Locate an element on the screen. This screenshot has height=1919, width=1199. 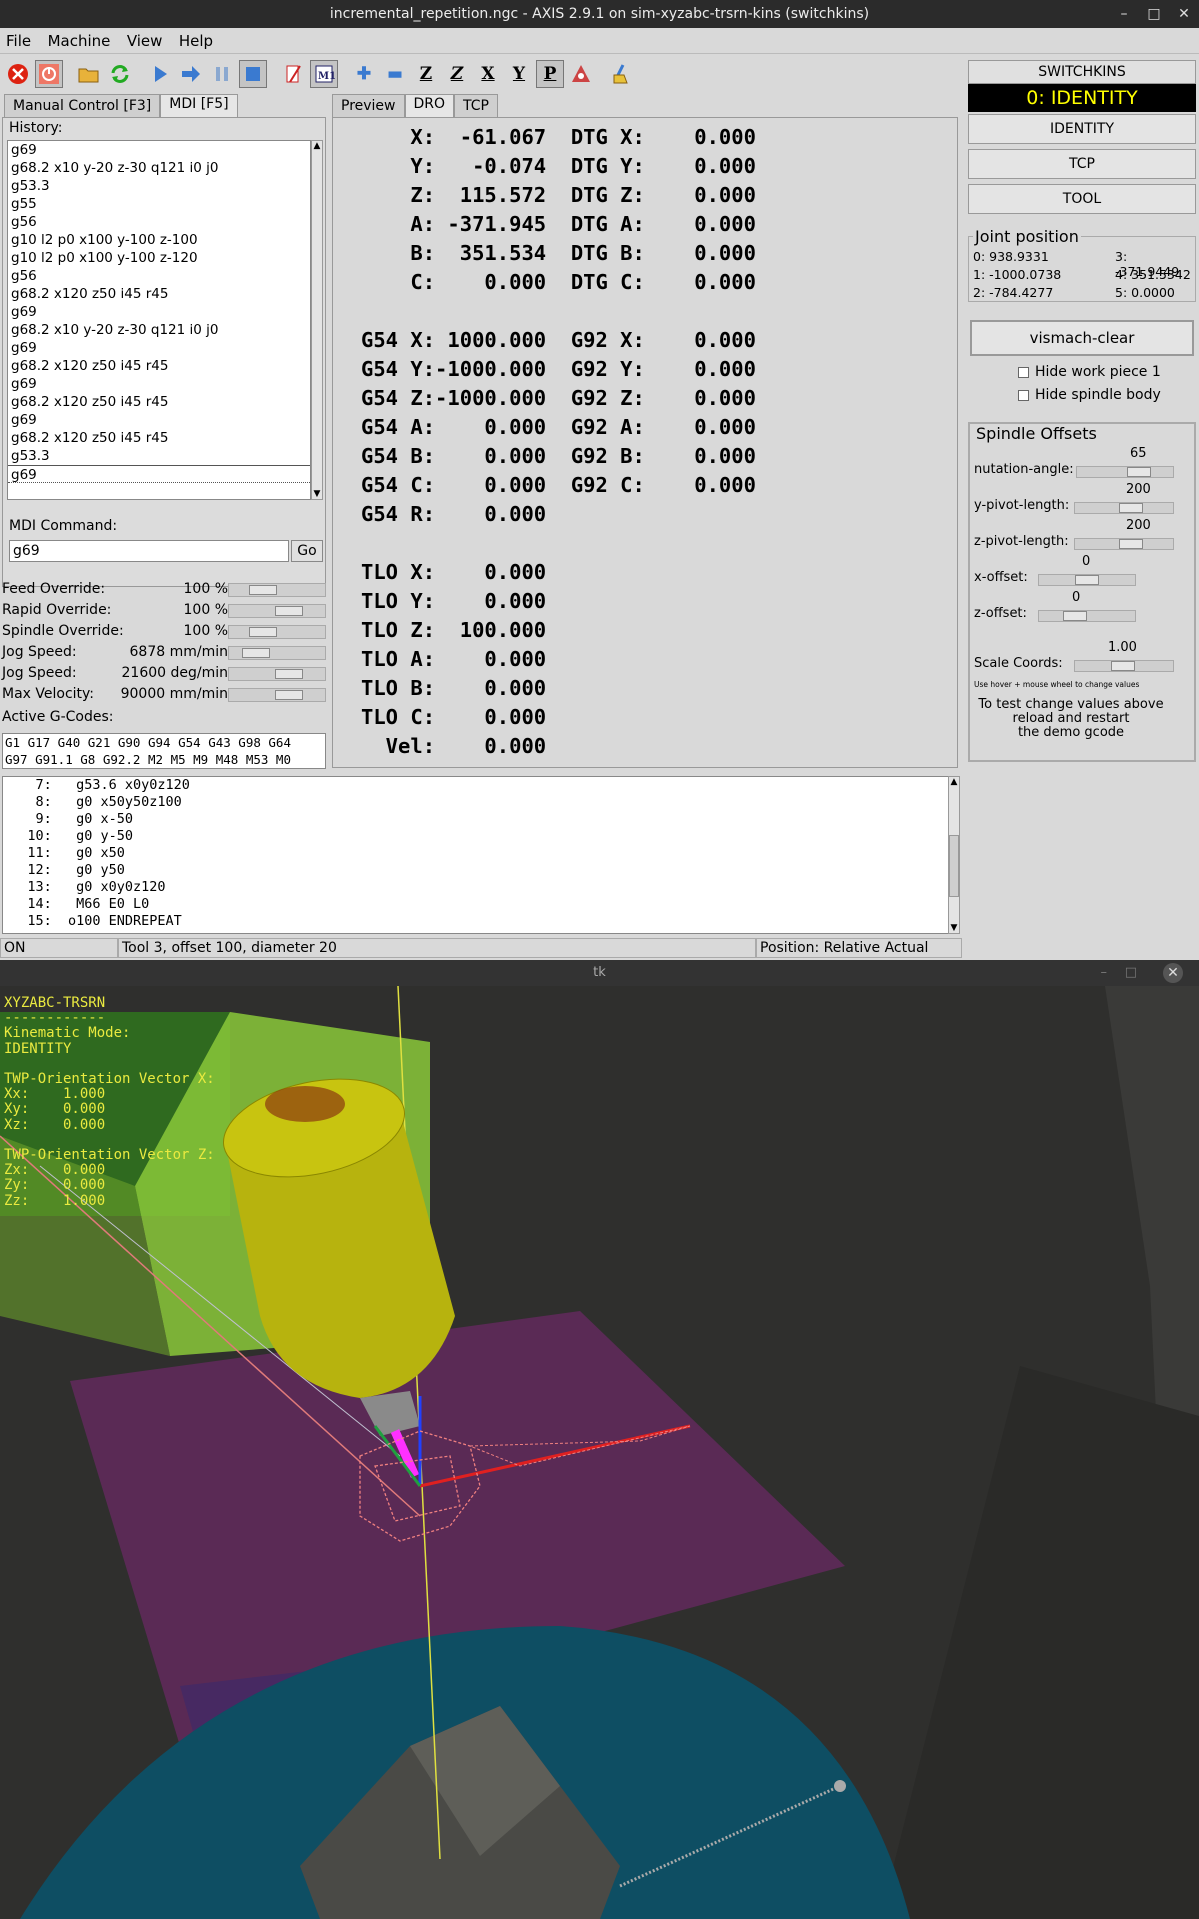
block-delete-icon is located at coordinates (293, 74).